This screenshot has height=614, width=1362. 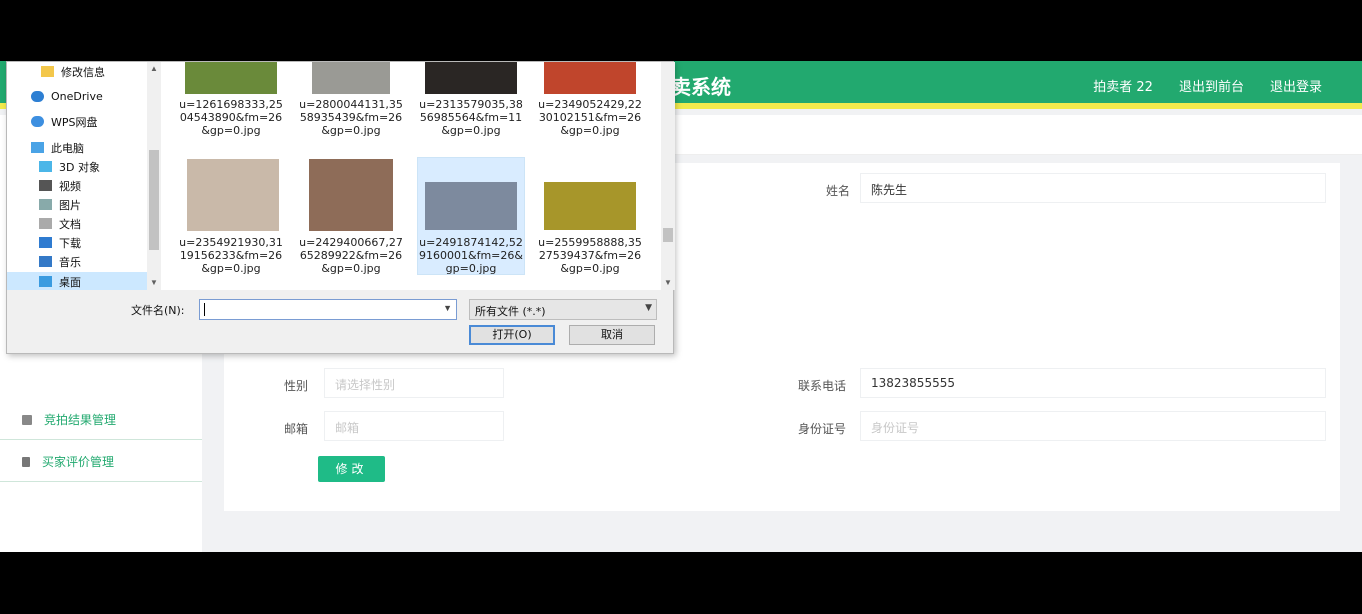 I want to click on nav-item-label: 视频, so click(x=70, y=186).